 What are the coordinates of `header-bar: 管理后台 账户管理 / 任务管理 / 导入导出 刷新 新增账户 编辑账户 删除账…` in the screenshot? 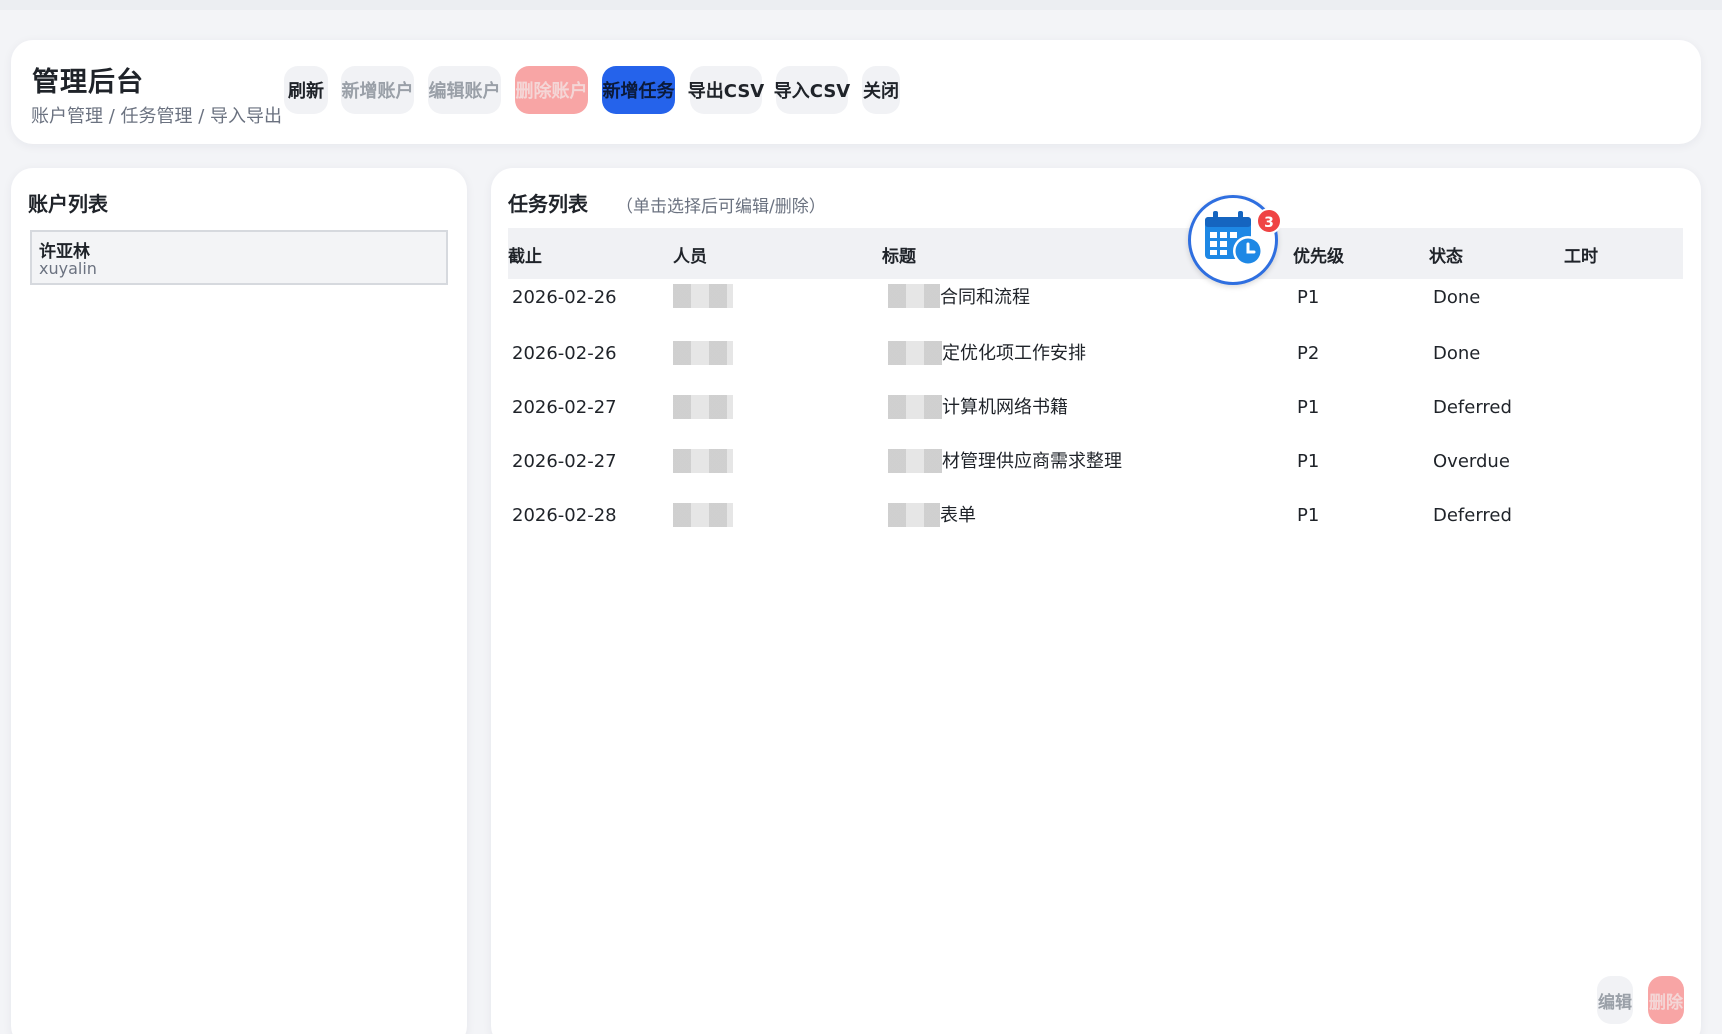 It's located at (856, 92).